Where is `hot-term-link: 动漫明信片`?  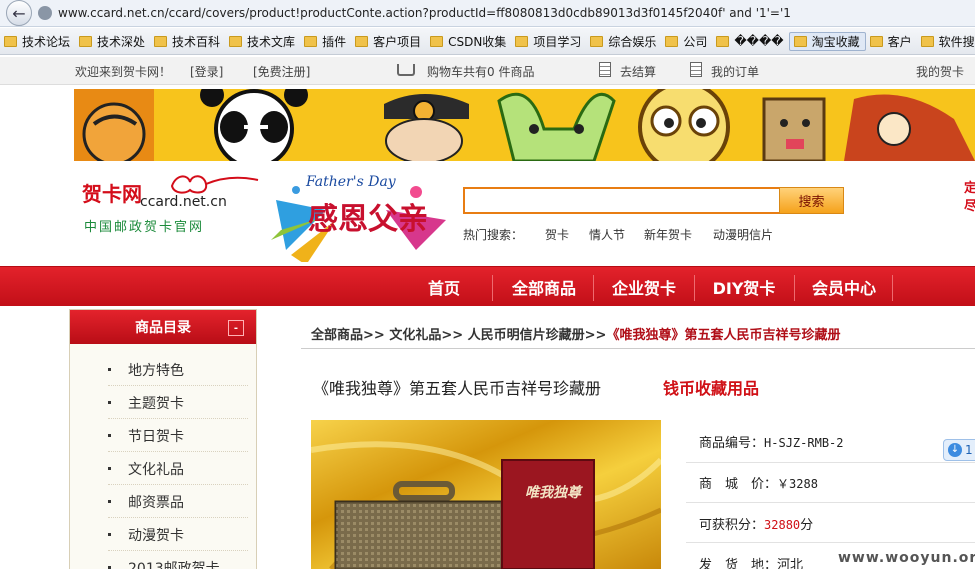
hot-term-link: 动漫明信片 is located at coordinates (743, 234).